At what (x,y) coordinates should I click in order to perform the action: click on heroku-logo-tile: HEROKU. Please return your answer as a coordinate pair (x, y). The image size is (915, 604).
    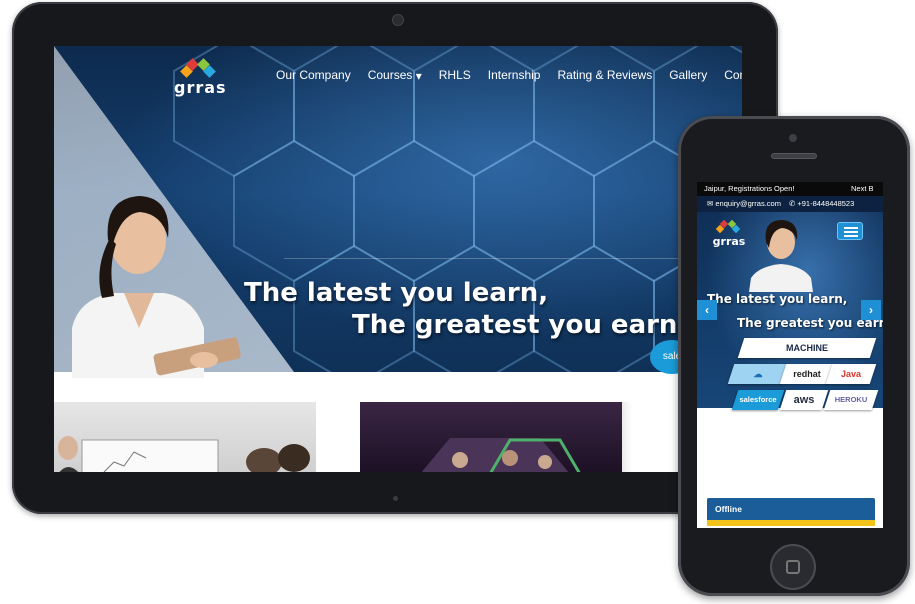
    Looking at the image, I should click on (851, 400).